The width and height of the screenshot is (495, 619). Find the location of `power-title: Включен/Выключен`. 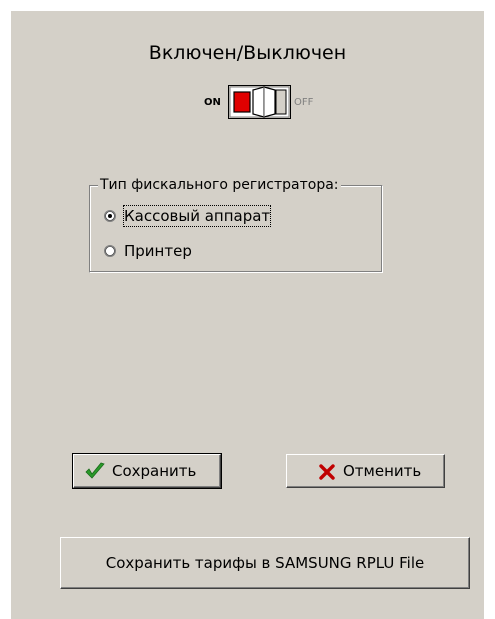

power-title: Включен/Выключен is located at coordinates (247, 53).